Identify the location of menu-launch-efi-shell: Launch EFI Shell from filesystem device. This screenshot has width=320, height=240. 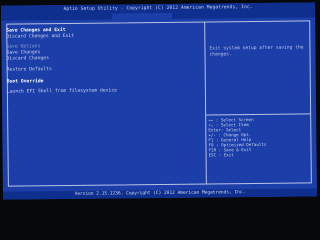
(62, 91).